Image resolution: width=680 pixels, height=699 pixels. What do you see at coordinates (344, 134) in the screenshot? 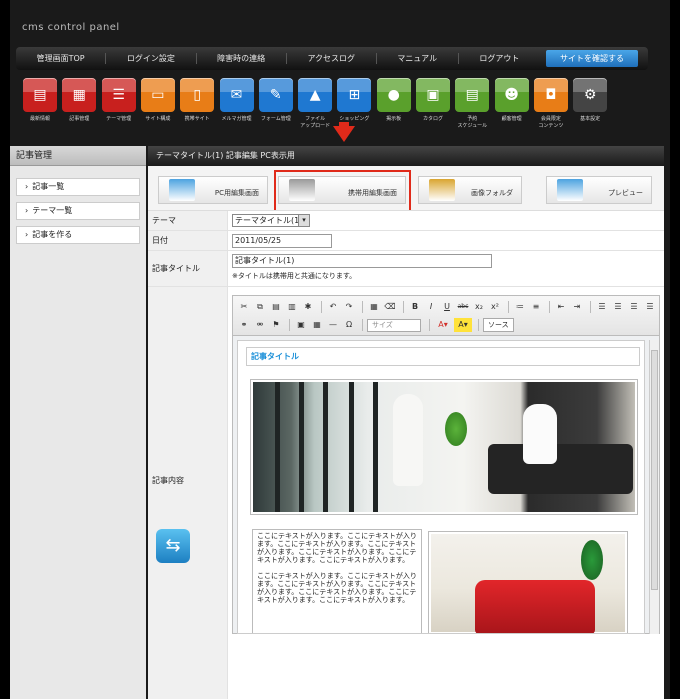
I see `pointer-arrow-icon` at bounding box center [344, 134].